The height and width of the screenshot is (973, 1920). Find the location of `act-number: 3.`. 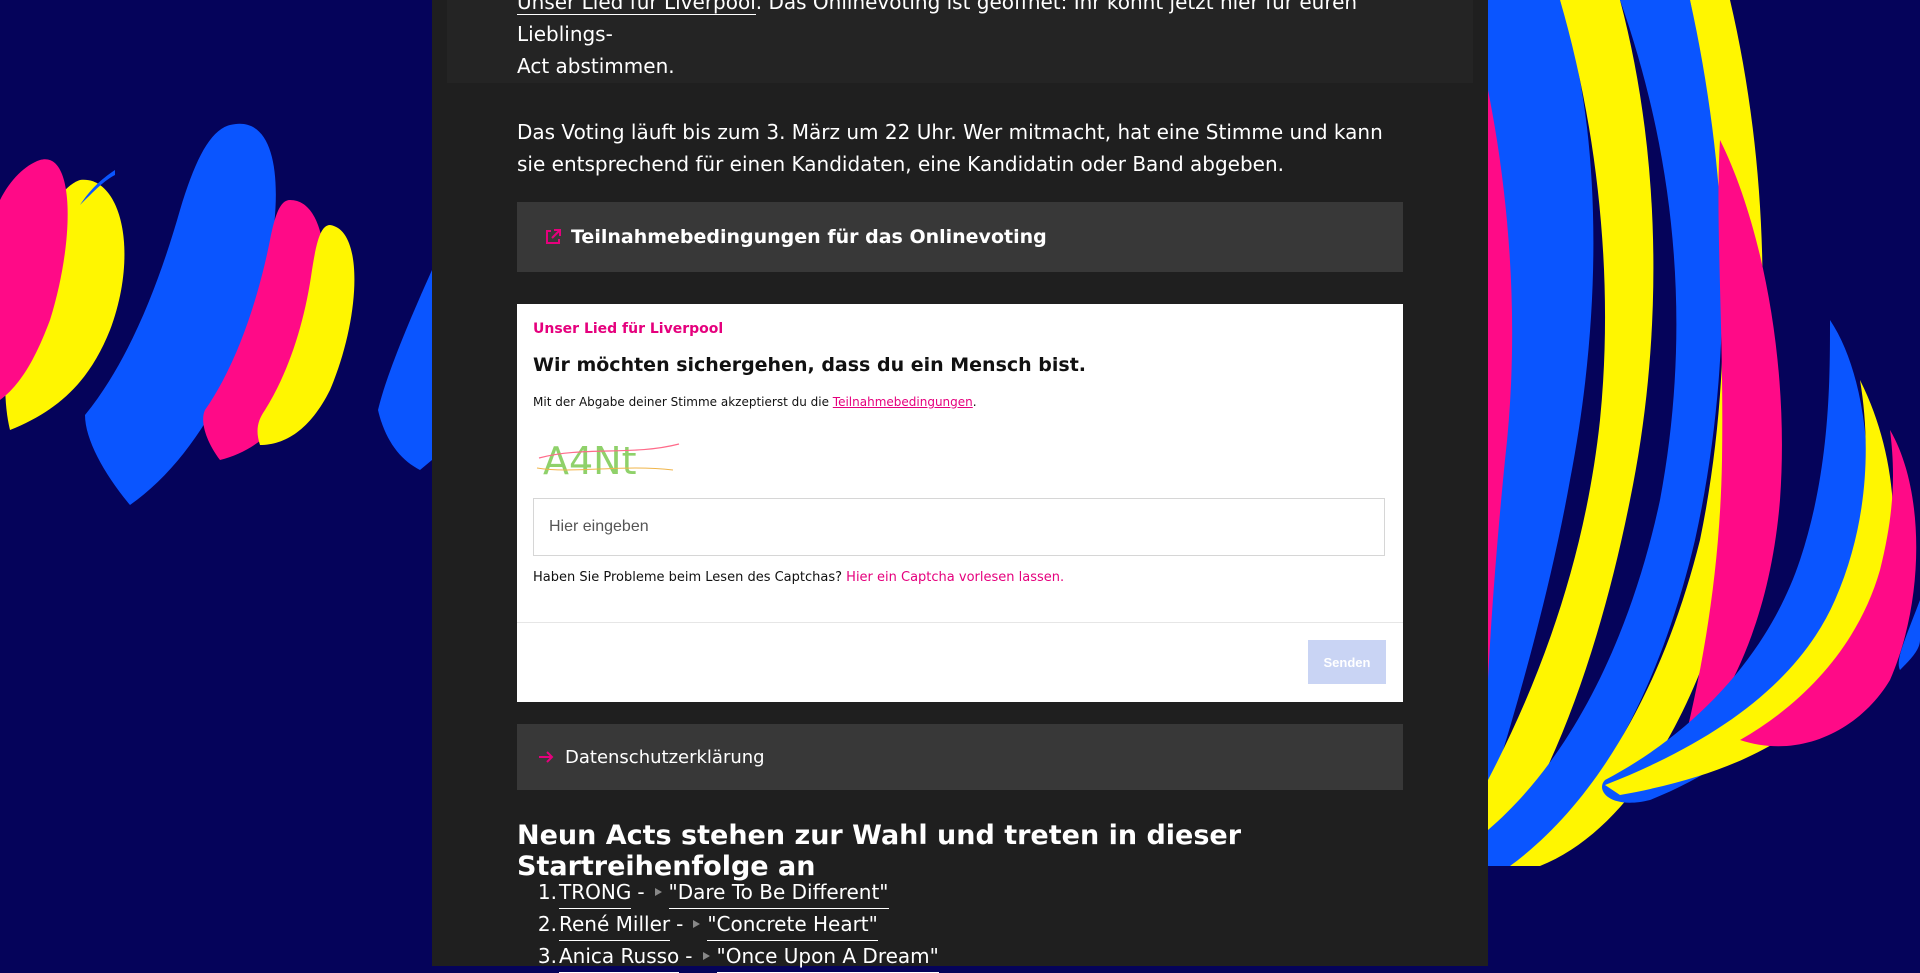

act-number: 3. is located at coordinates (547, 956).